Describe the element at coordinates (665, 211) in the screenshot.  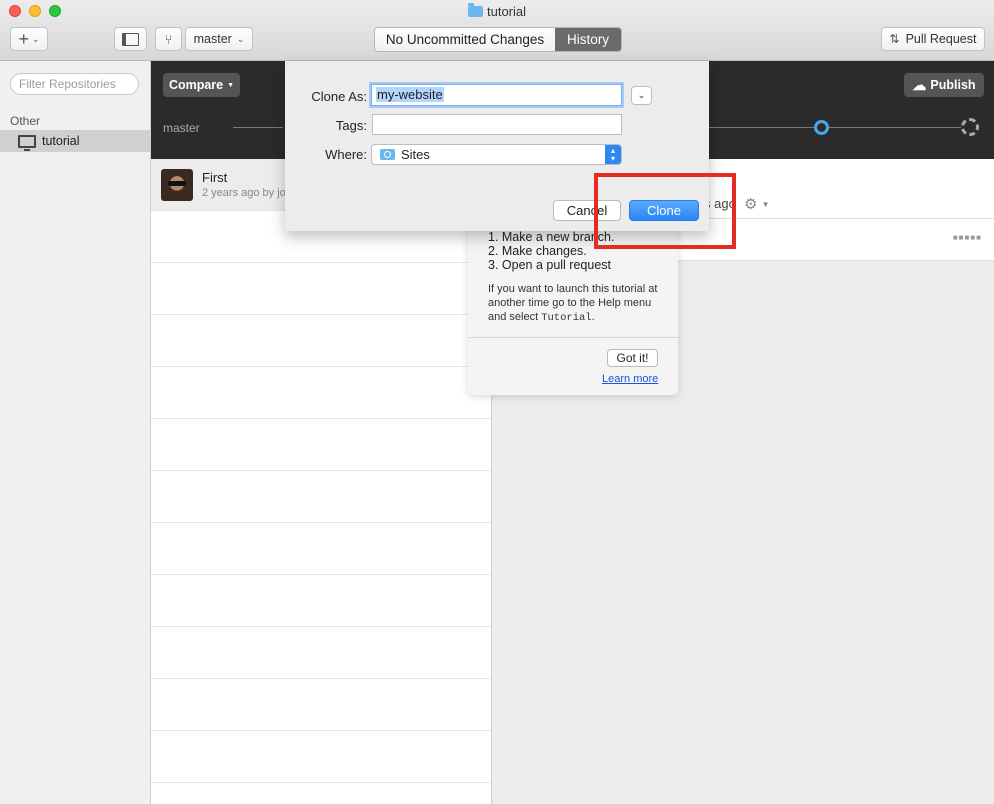
I see `highlight-box` at that location.